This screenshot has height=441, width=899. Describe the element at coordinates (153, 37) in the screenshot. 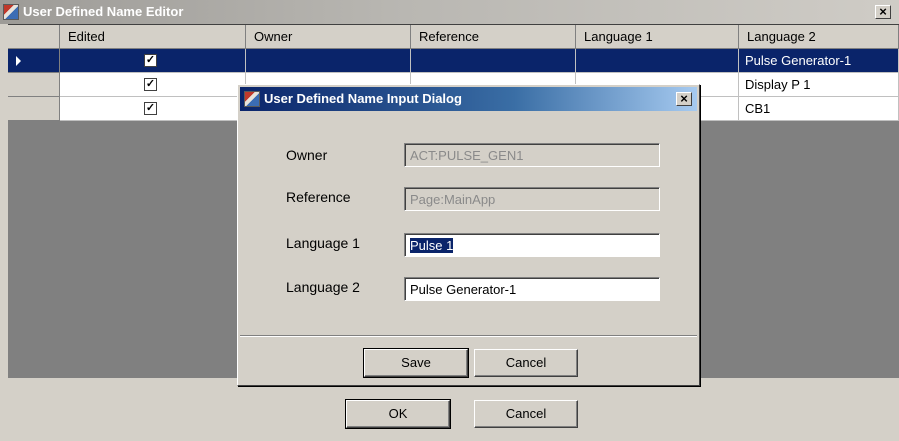

I see `column-header-edited: Edited` at that location.